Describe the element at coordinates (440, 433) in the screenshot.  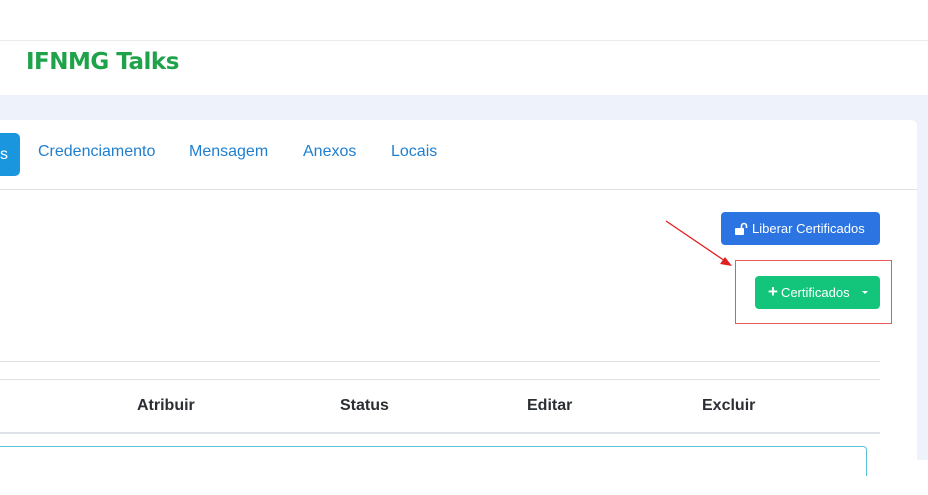
I see `table-header-bottom-border` at that location.